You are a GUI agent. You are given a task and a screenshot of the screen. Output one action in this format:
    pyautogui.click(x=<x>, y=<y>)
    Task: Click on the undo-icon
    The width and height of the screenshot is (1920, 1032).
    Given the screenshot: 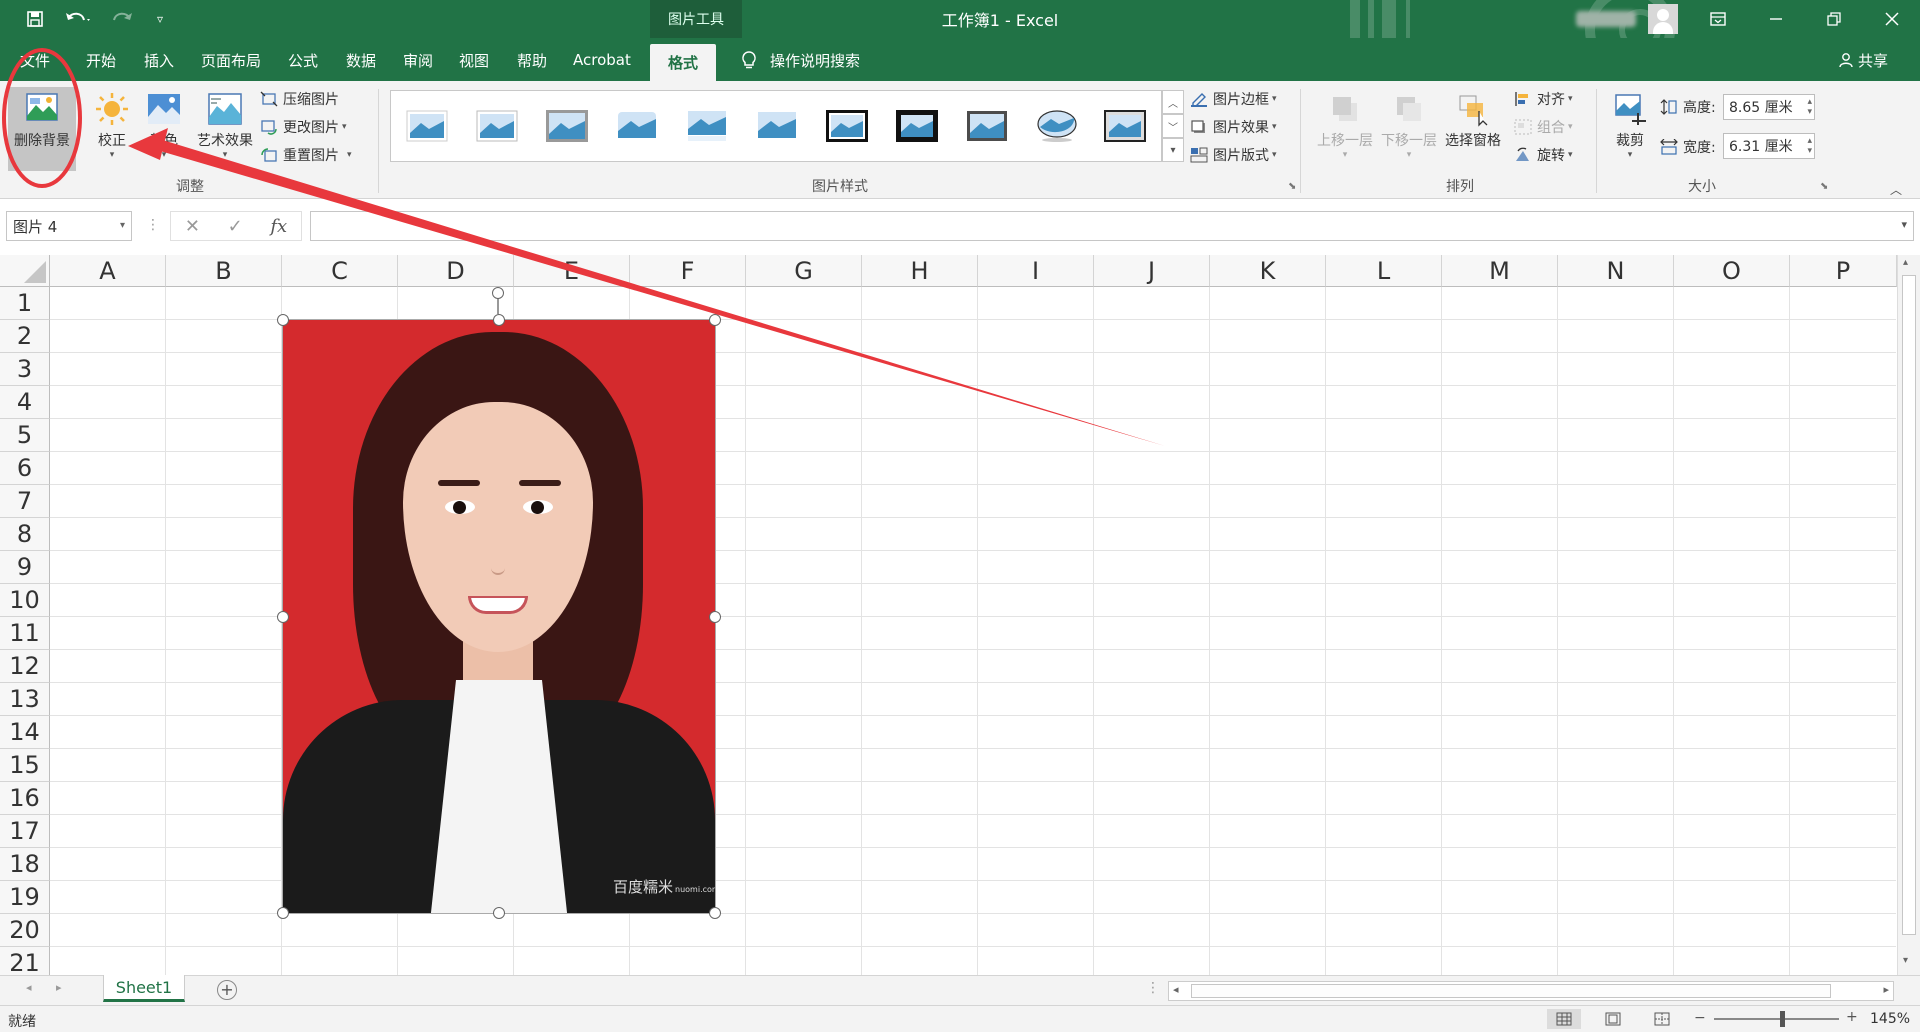 What is the action you would take?
    pyautogui.click(x=78, y=19)
    